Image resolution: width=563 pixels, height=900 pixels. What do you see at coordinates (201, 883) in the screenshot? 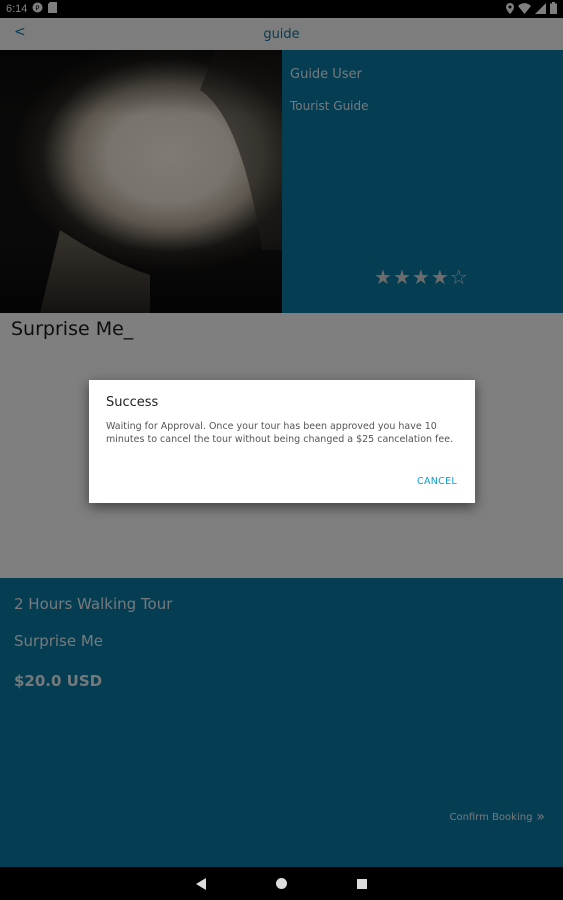
I see `nav-back-icon` at bounding box center [201, 883].